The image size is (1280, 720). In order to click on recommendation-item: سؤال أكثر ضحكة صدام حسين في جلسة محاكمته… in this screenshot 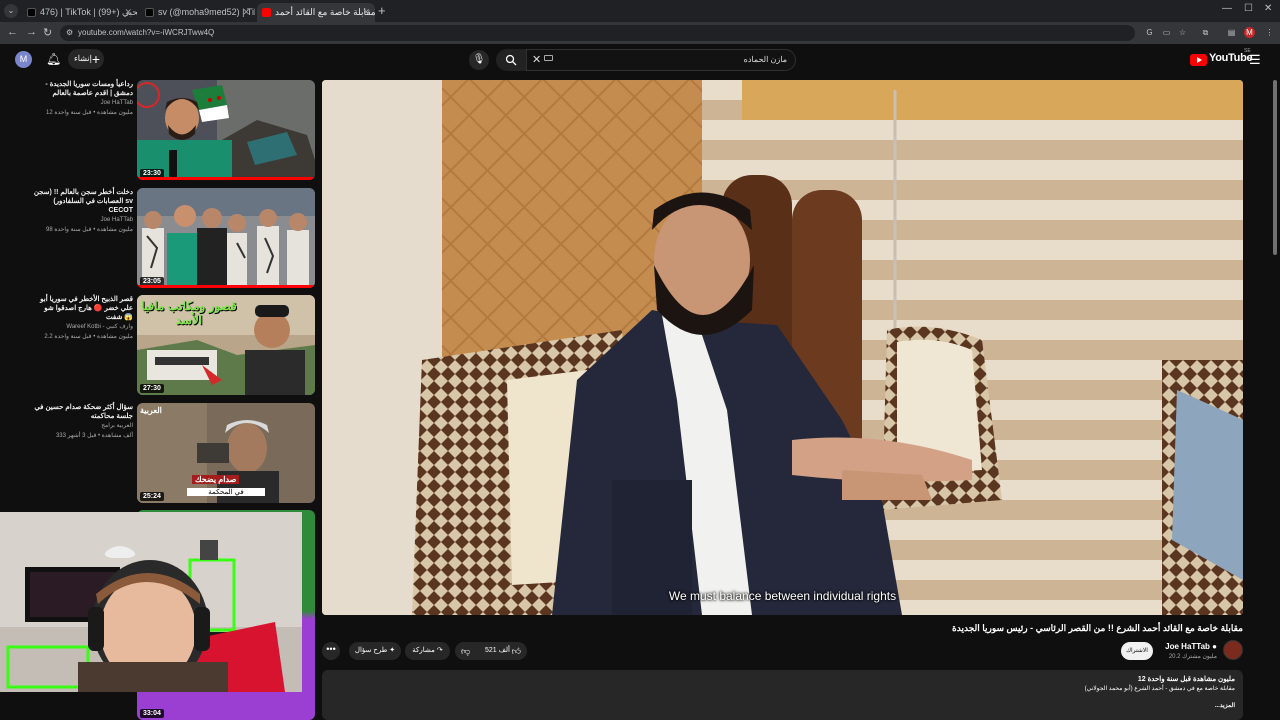, I will do `click(172, 455)`.